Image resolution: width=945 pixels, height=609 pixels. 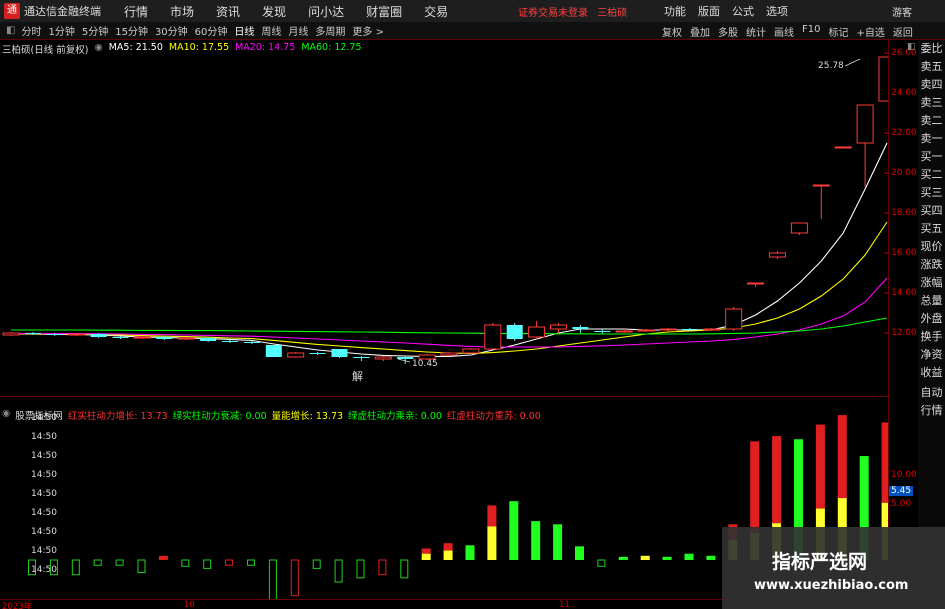 What do you see at coordinates (784, 31) in the screenshot?
I see `draw-line-button: 画线` at bounding box center [784, 31].